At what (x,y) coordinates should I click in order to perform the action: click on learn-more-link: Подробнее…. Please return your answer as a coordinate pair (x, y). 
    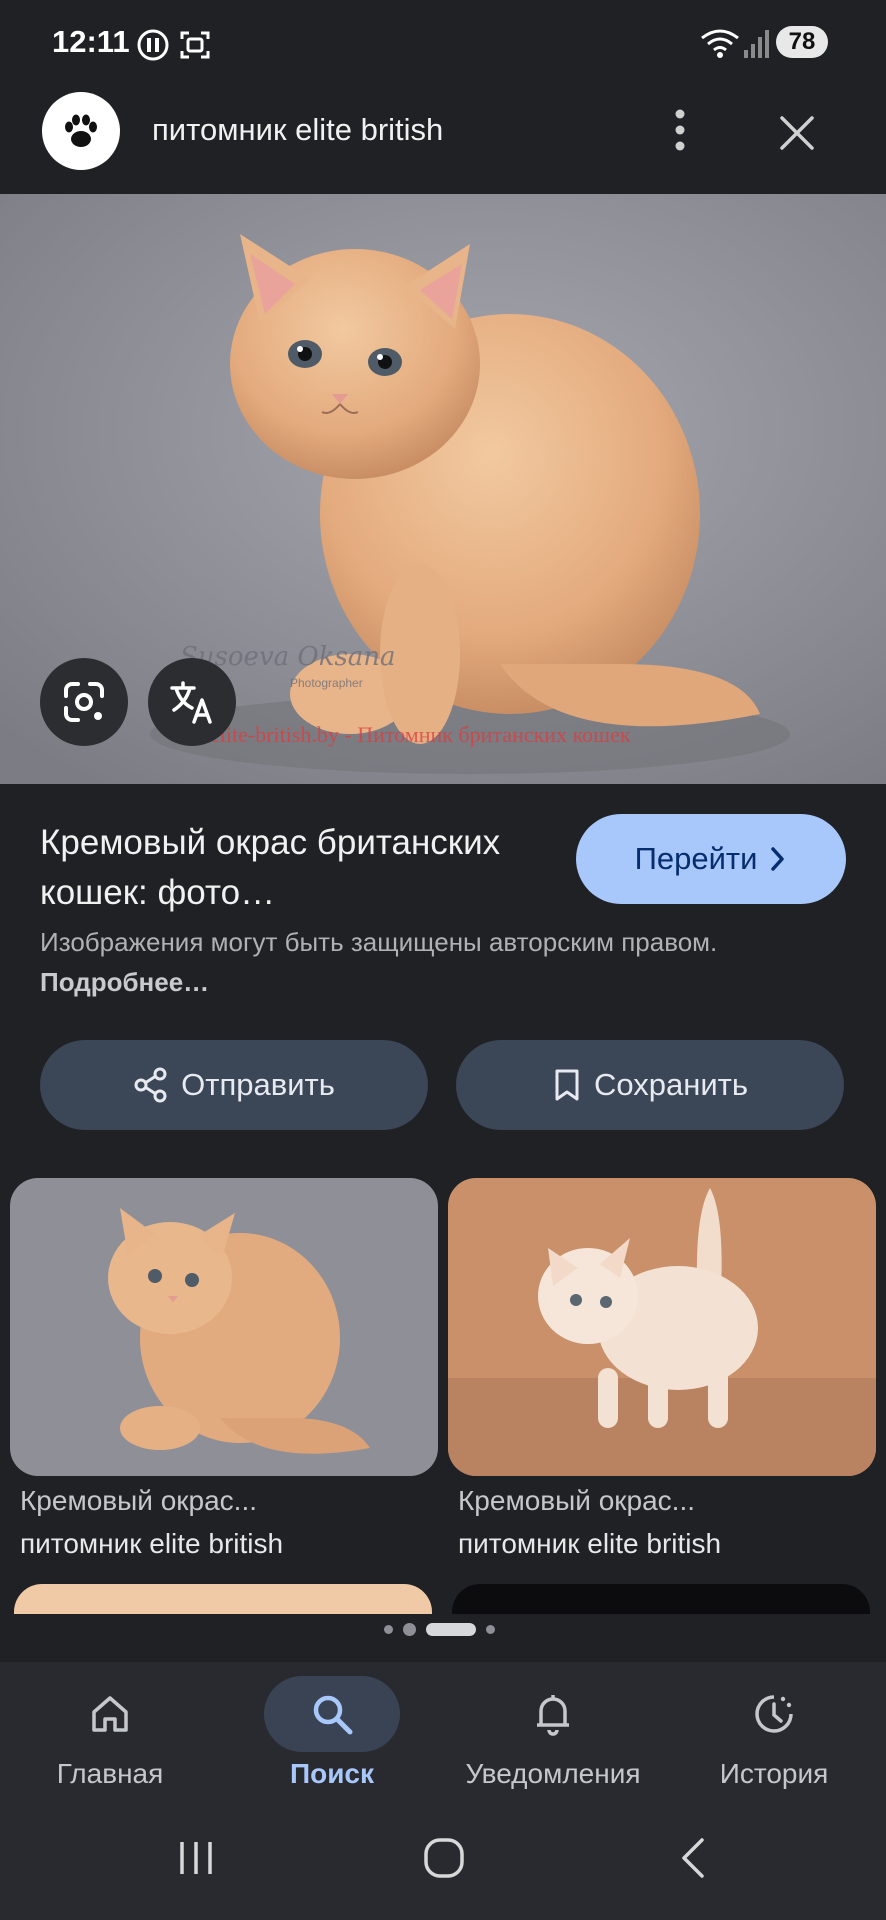
    Looking at the image, I should click on (124, 982).